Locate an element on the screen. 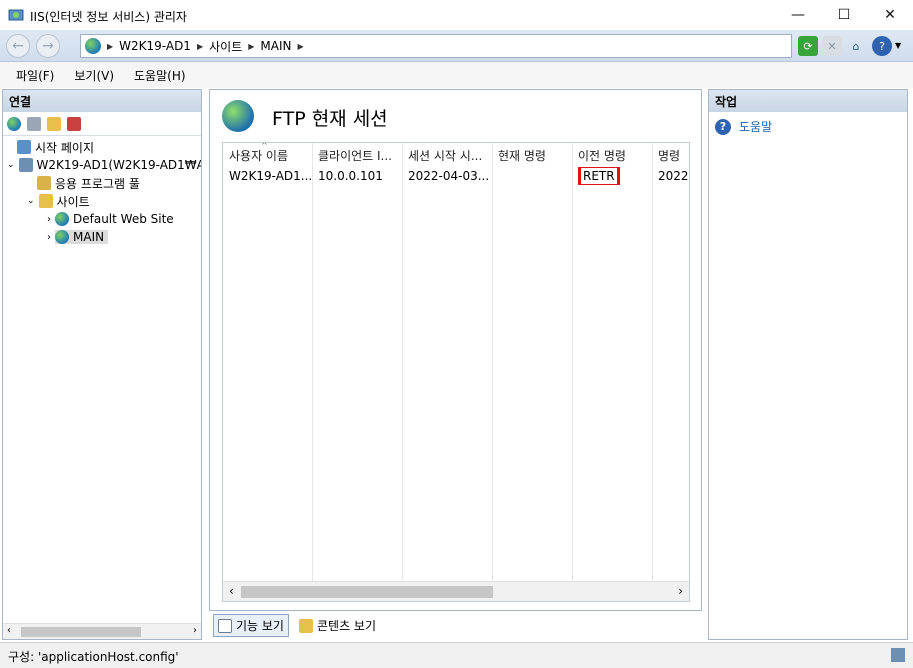 The height and width of the screenshot is (668, 913). actions-header: 작업 is located at coordinates (808, 101).